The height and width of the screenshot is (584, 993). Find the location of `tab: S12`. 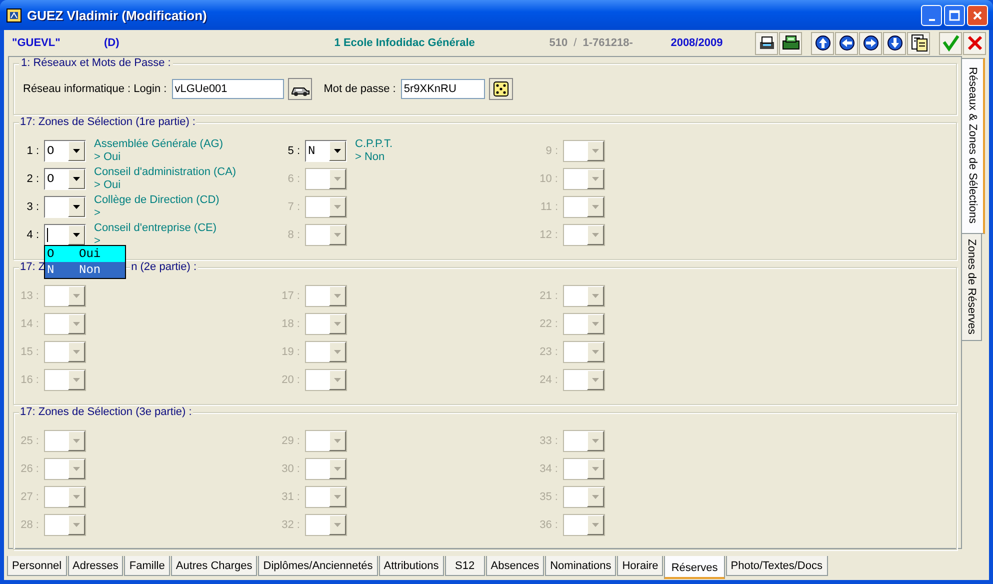

tab: S12 is located at coordinates (464, 566).